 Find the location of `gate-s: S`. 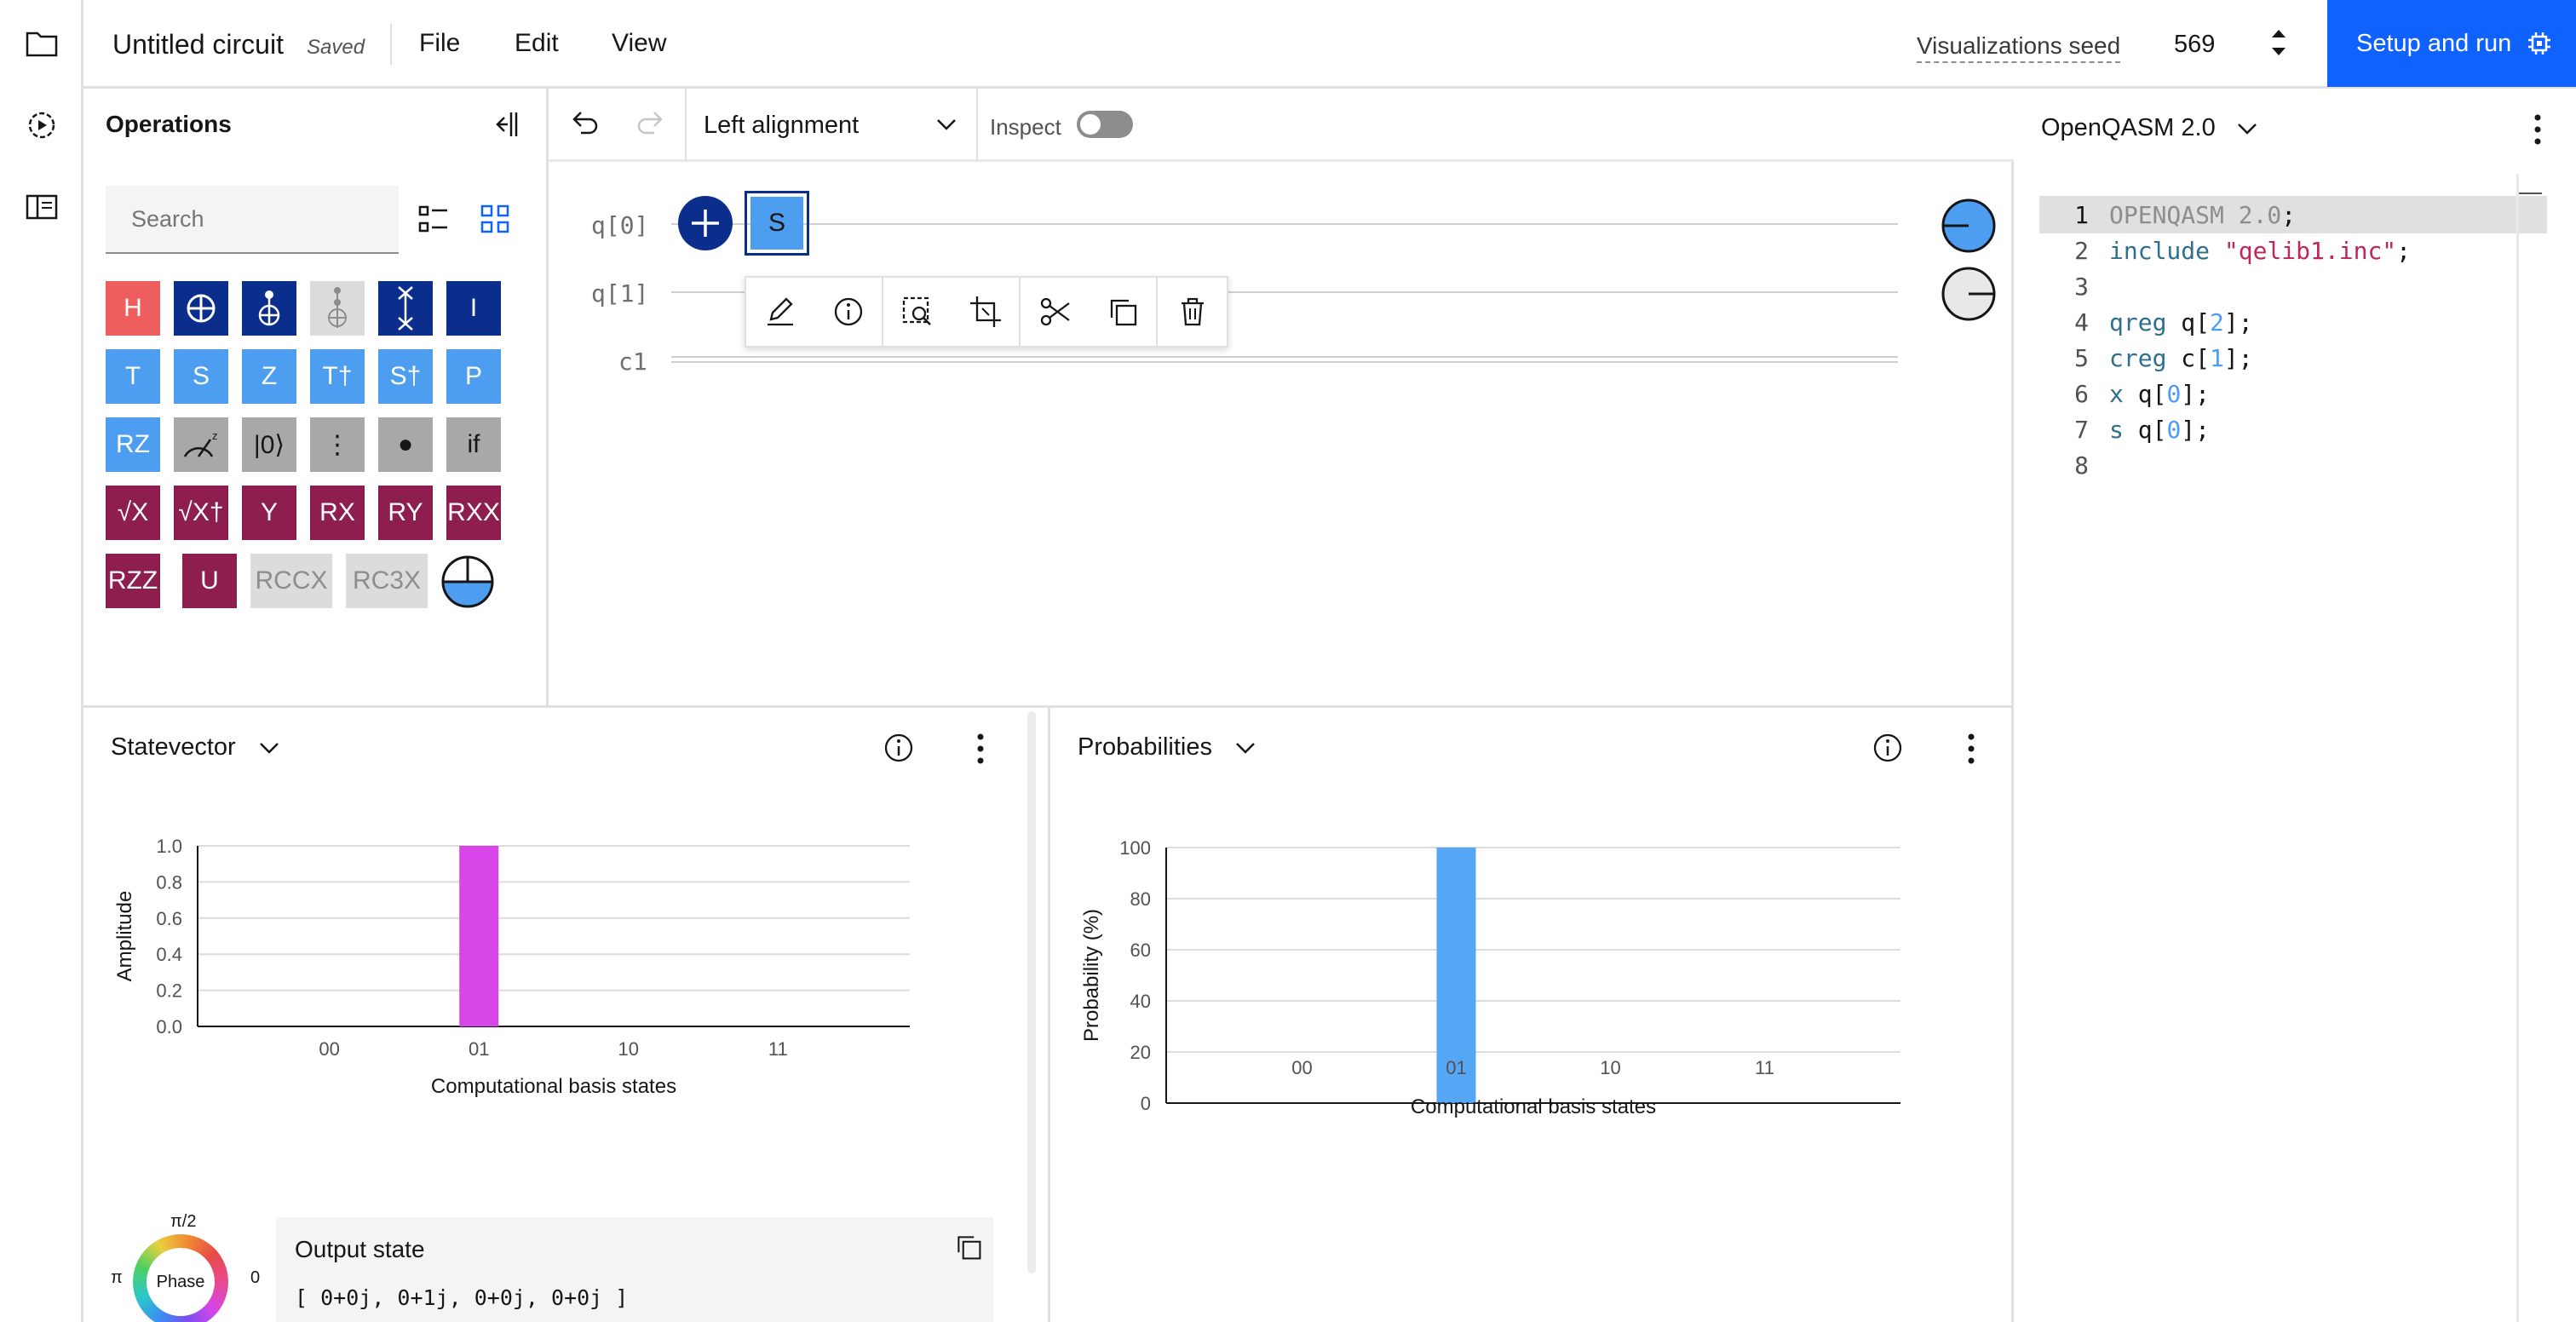

gate-s: S is located at coordinates (201, 376).